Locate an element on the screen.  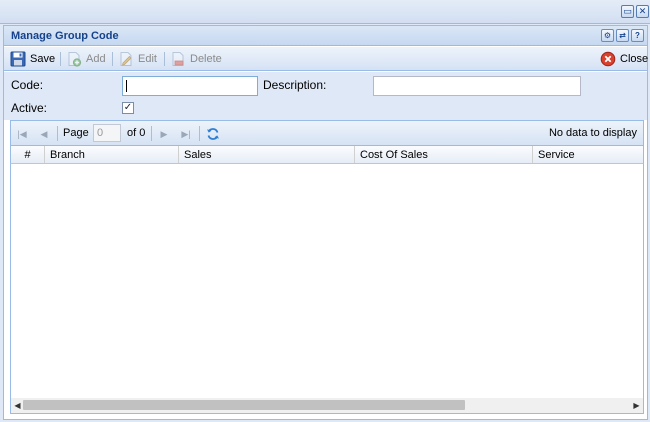
description-input is located at coordinates (477, 86).